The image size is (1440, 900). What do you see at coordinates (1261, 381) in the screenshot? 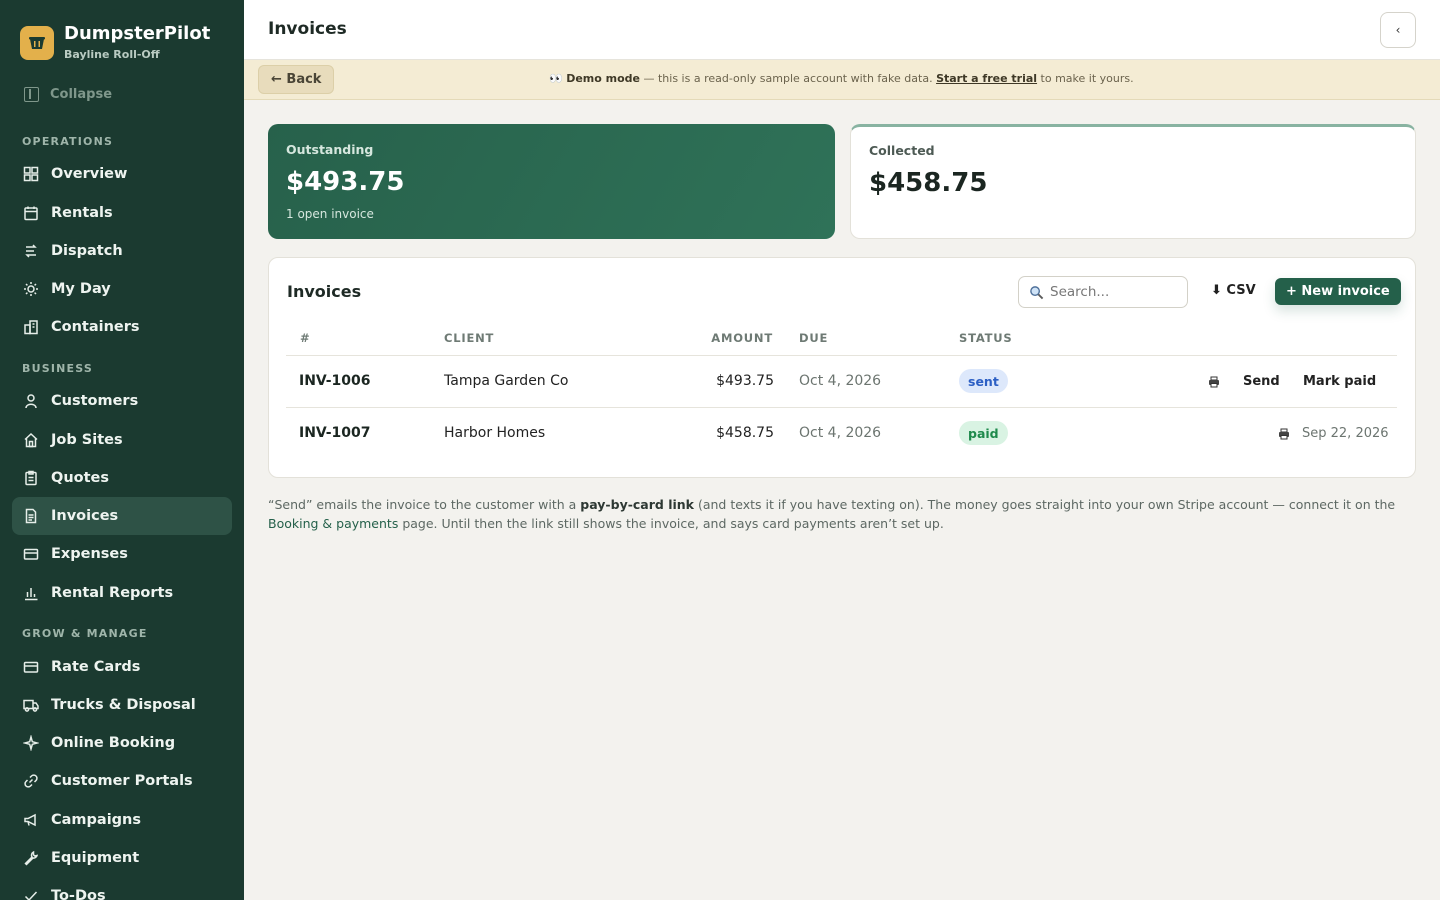
I see `send-button: Send` at bounding box center [1261, 381].